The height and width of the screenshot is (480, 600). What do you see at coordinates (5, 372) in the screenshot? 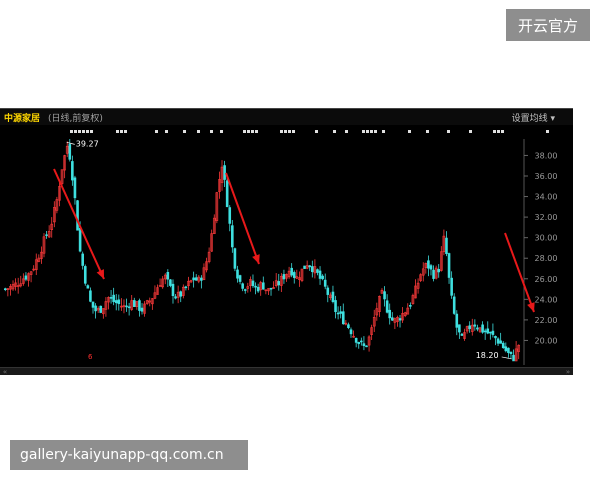
I see `scroll-left-arrow-icon: «` at bounding box center [5, 372].